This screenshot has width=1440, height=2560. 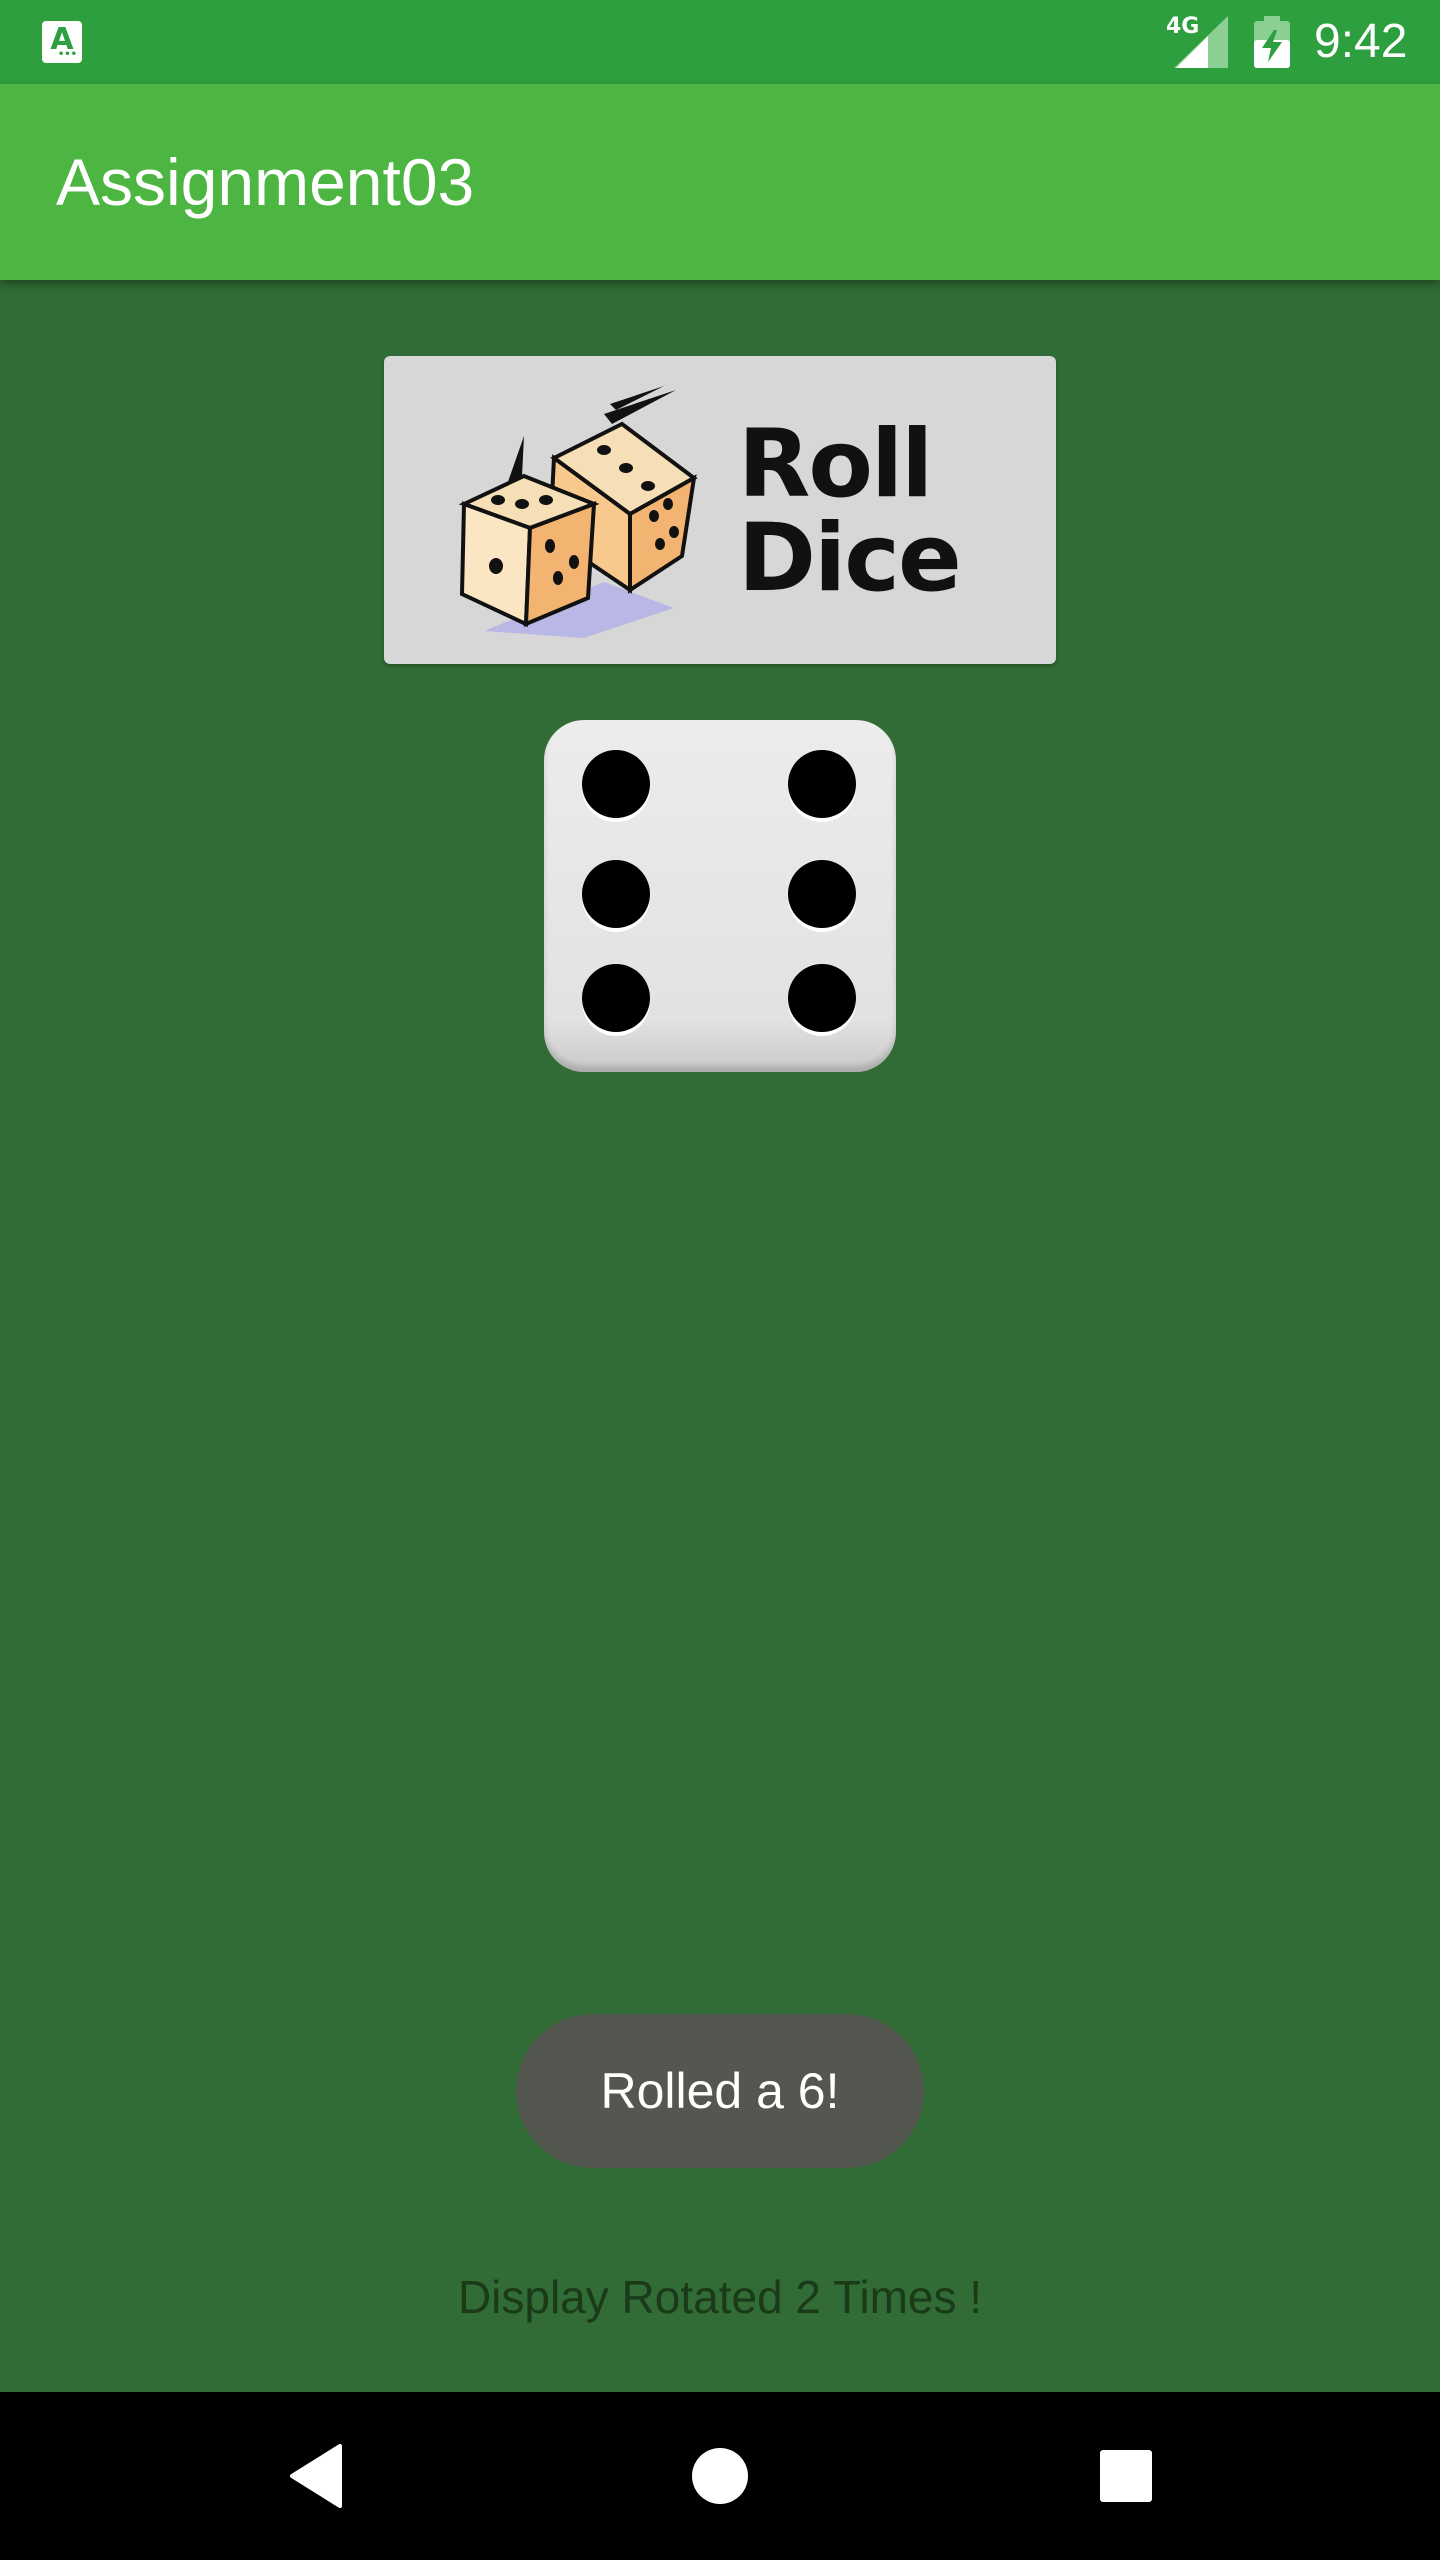 I want to click on roll-dice-label: Roll Dice, so click(x=850, y=511).